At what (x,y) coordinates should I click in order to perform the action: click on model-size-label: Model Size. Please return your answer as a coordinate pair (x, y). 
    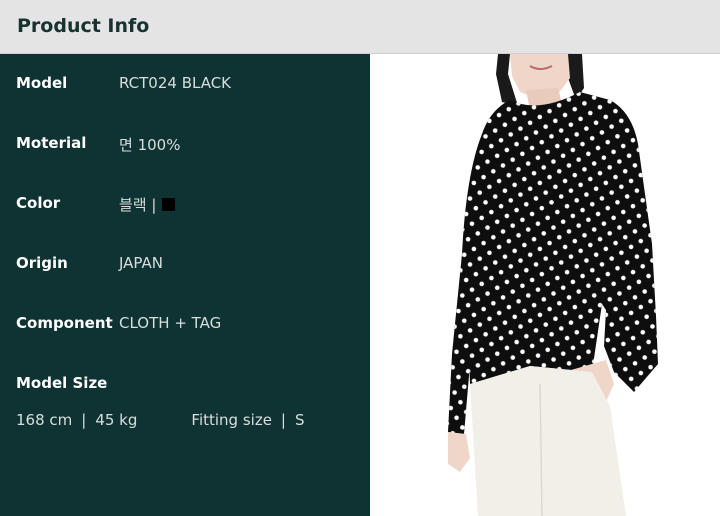
    Looking at the image, I should click on (62, 383).